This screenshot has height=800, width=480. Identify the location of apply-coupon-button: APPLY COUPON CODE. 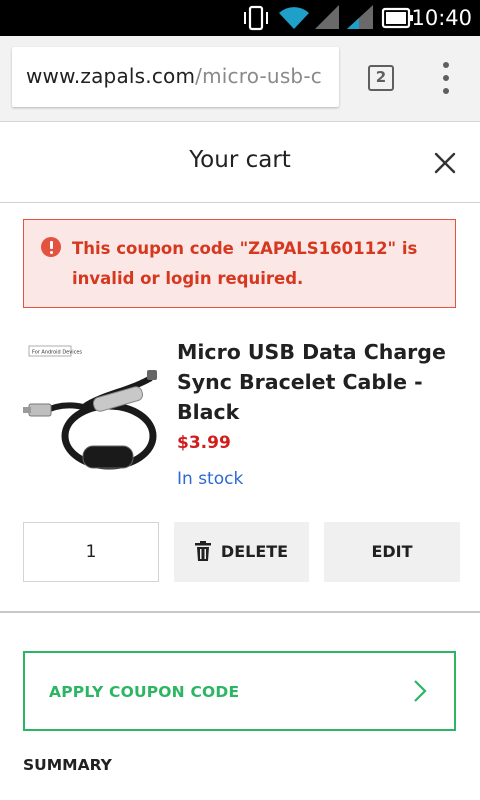
(239, 691).